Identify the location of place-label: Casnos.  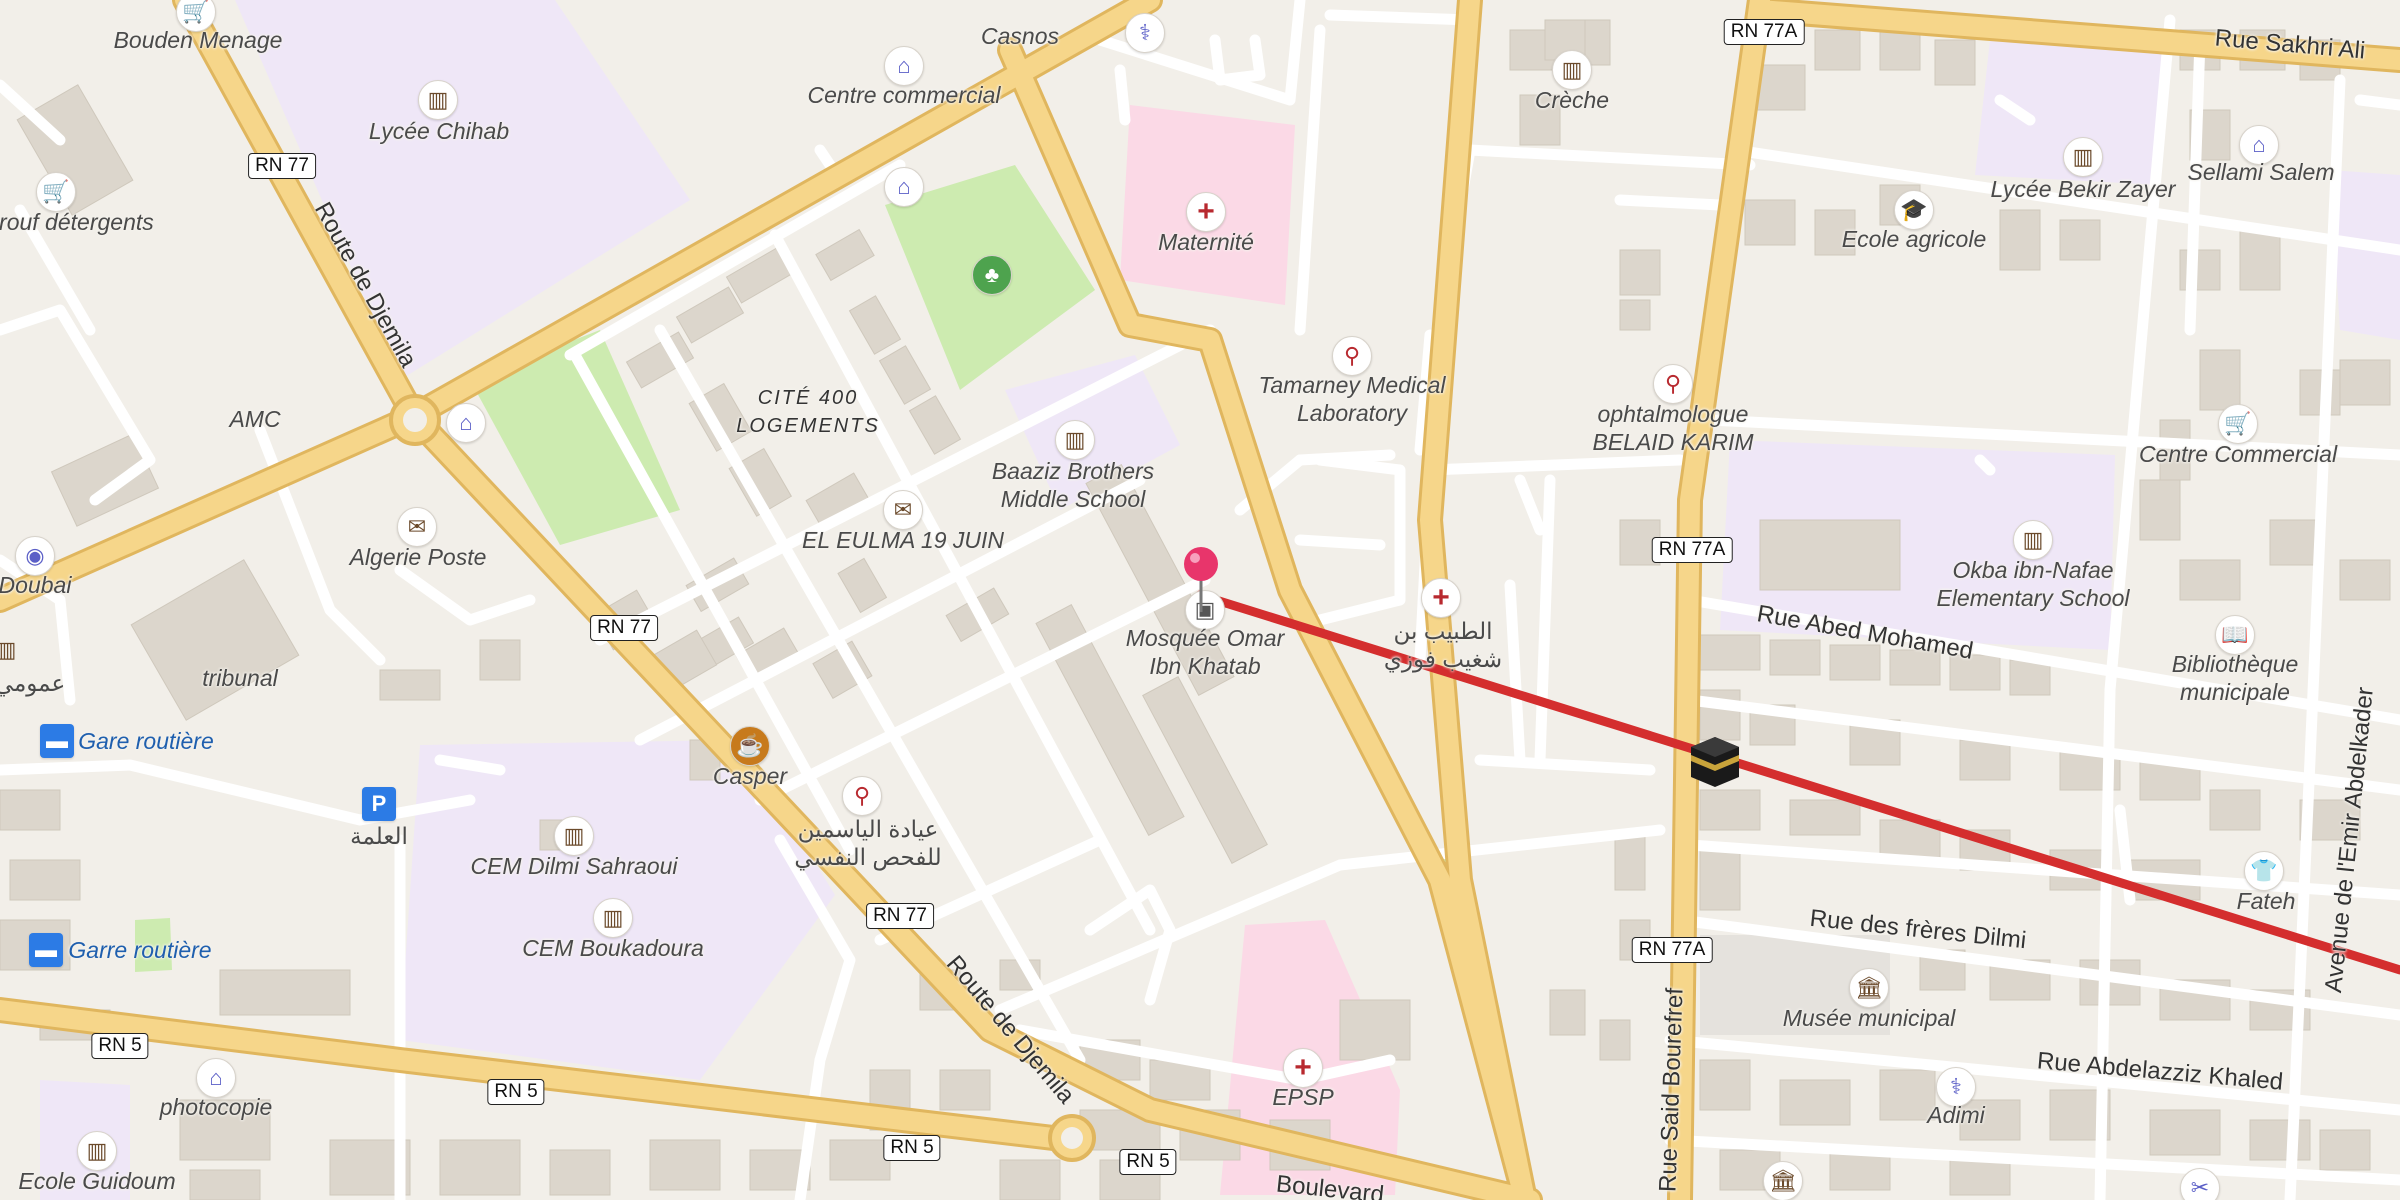
(1020, 36).